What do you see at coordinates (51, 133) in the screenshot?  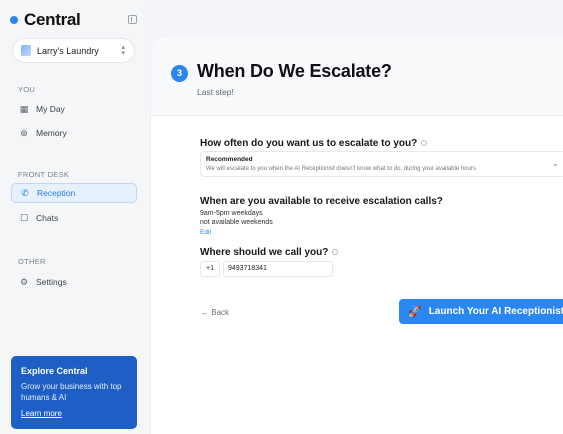 I see `sidebar-item-label: Memory` at bounding box center [51, 133].